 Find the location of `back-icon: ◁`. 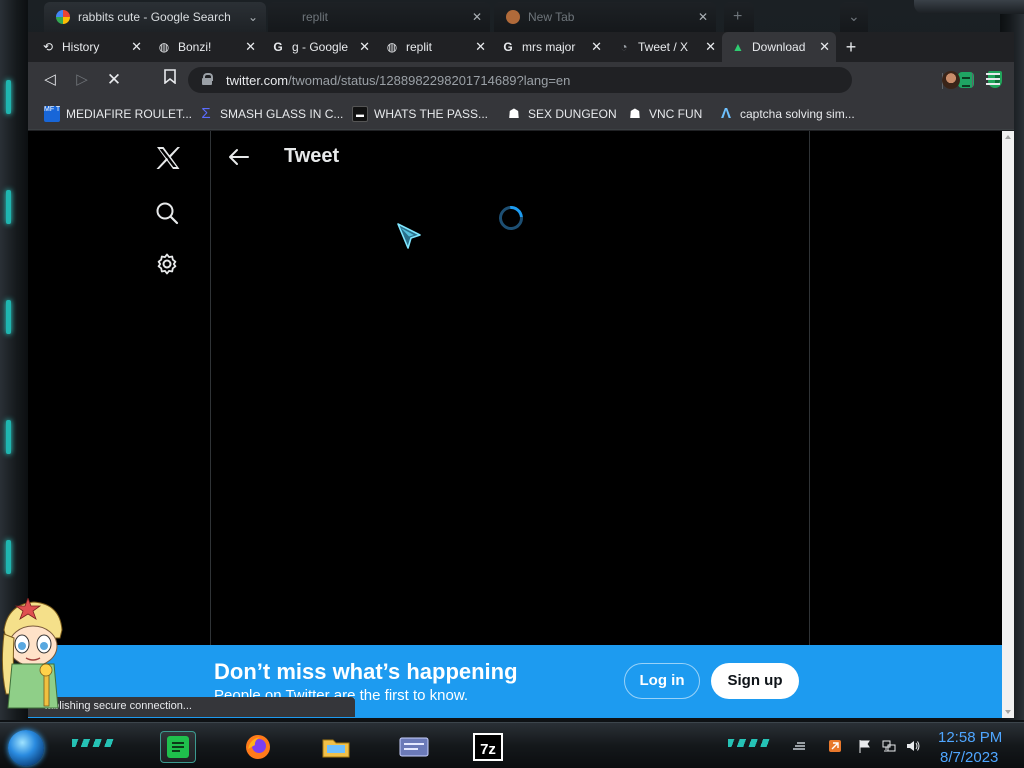

back-icon: ◁ is located at coordinates (50, 80).